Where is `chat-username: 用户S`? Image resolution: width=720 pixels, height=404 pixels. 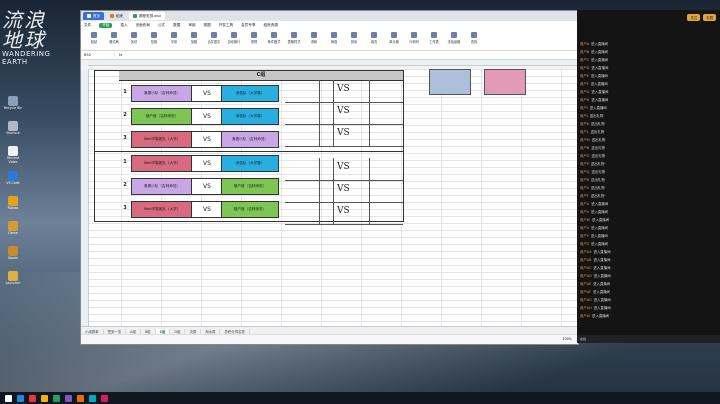
chat-username: 用户S is located at coordinates (584, 188).